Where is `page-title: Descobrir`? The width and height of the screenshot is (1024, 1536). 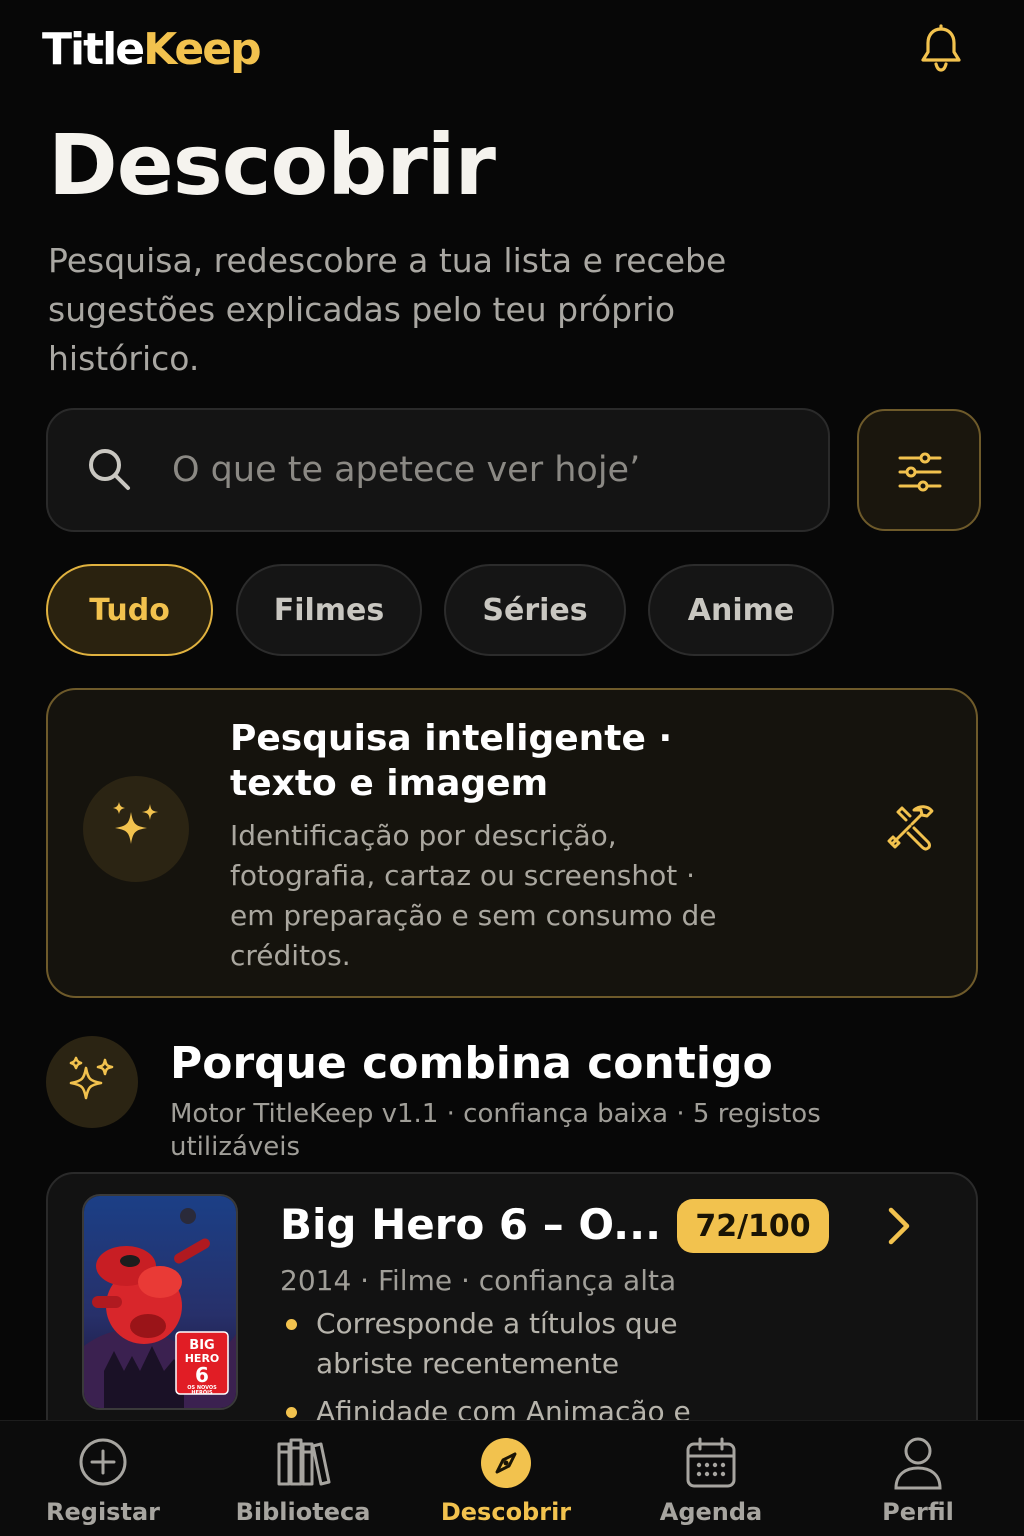 page-title: Descobrir is located at coordinates (272, 165).